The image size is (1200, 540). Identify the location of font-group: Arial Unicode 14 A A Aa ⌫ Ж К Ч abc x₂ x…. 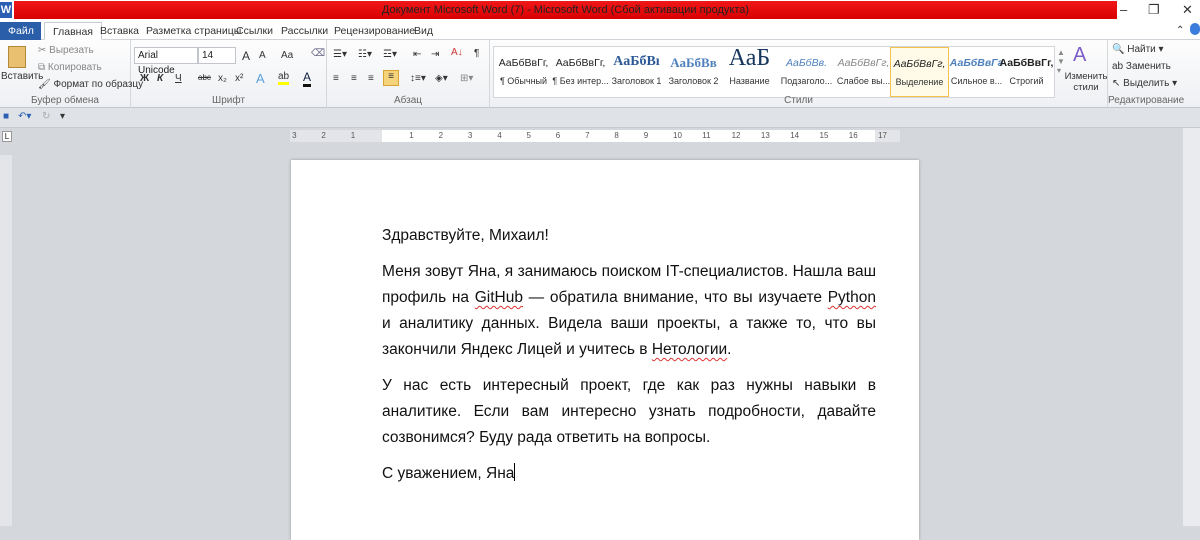
(229, 74).